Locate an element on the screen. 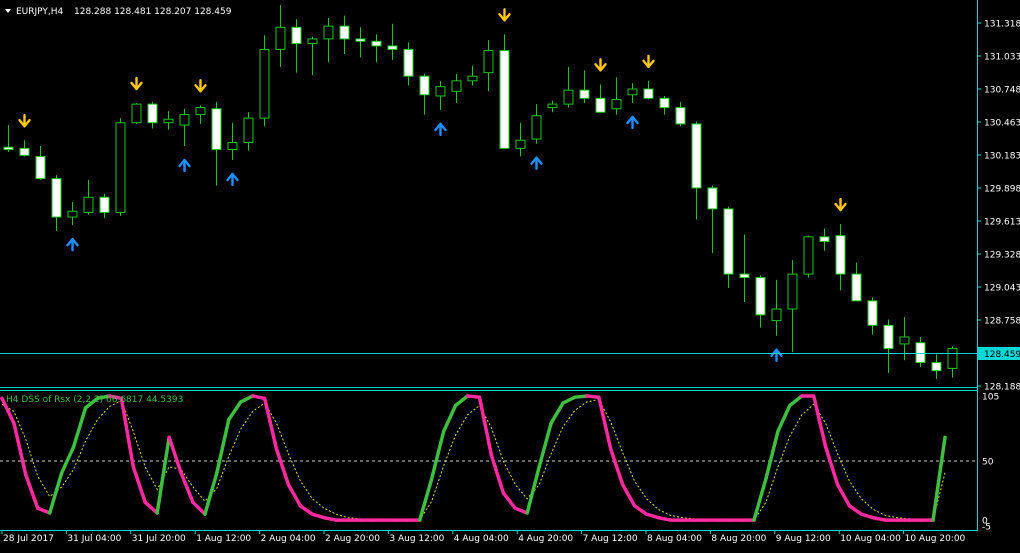  time-tick-label: 31 Jul 20:00 is located at coordinates (159, 539).